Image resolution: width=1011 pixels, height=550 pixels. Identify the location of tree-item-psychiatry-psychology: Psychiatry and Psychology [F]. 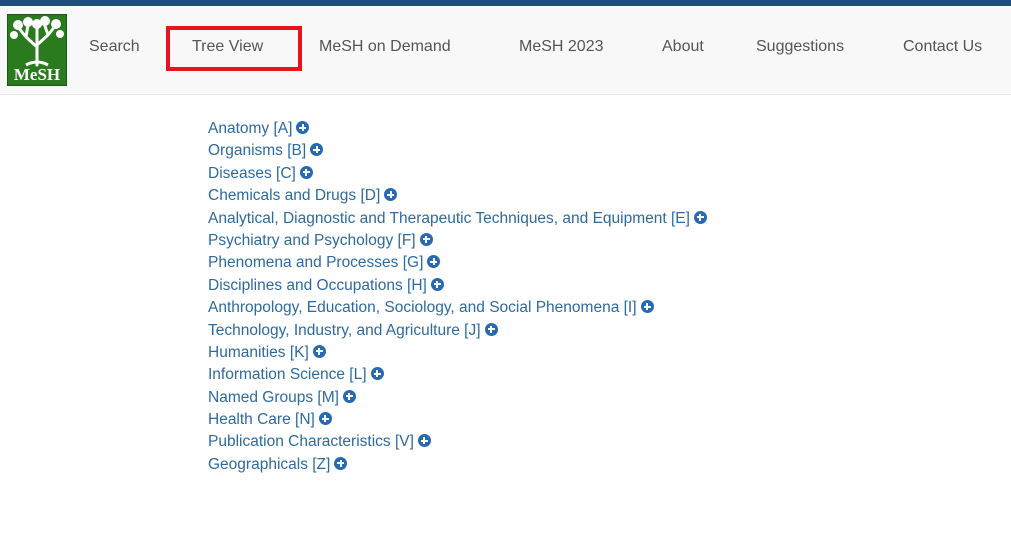
(457, 241).